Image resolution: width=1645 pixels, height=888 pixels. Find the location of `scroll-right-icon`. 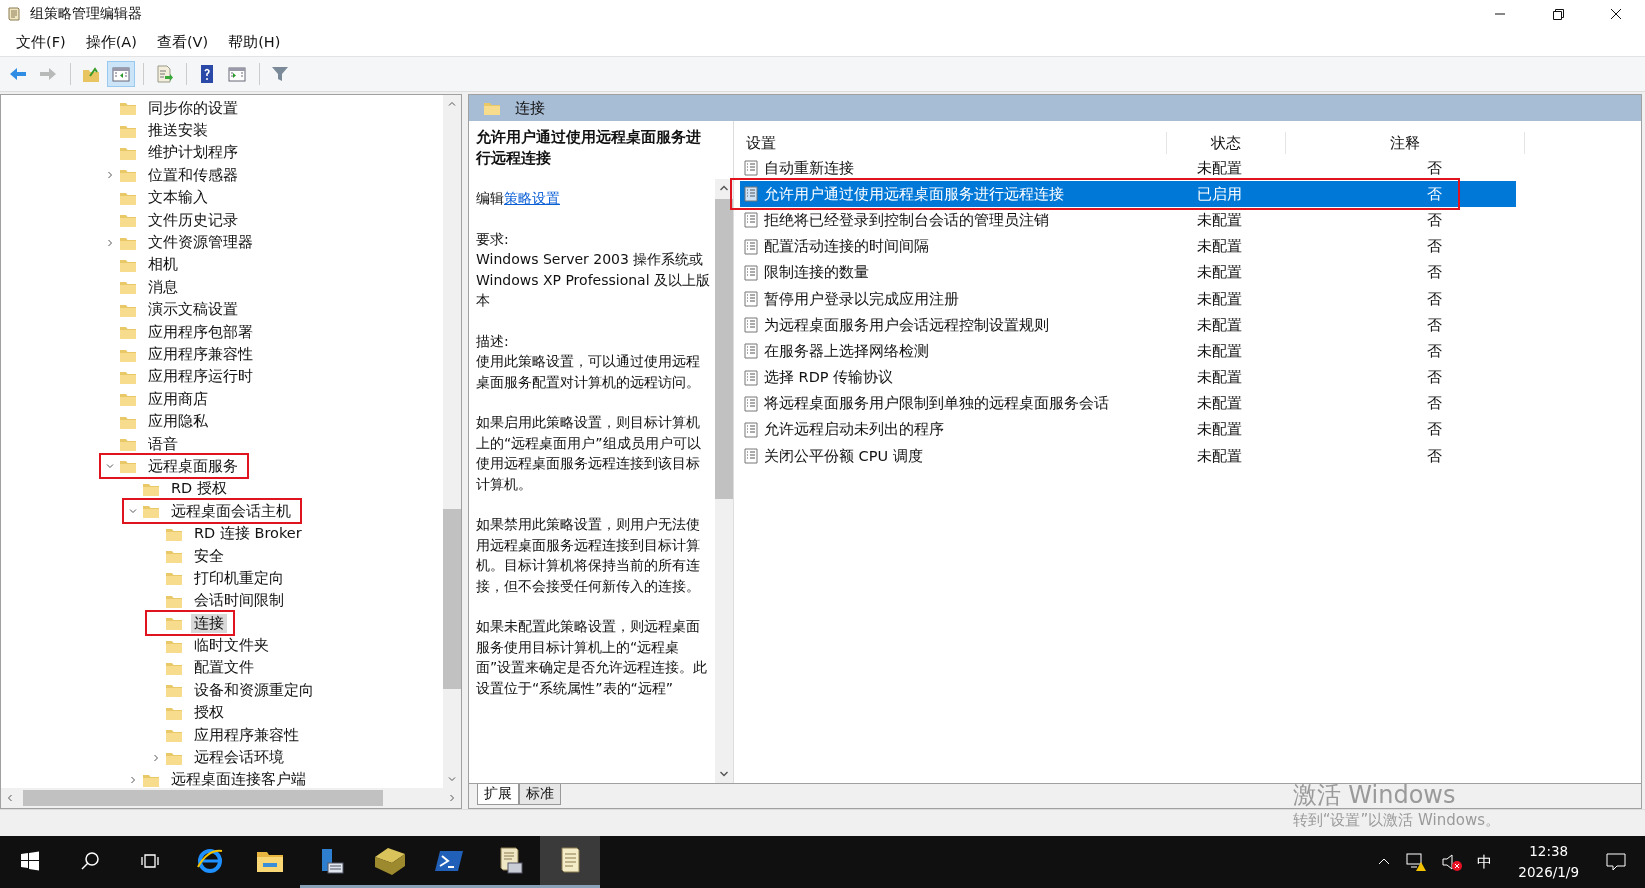

scroll-right-icon is located at coordinates (452, 798).